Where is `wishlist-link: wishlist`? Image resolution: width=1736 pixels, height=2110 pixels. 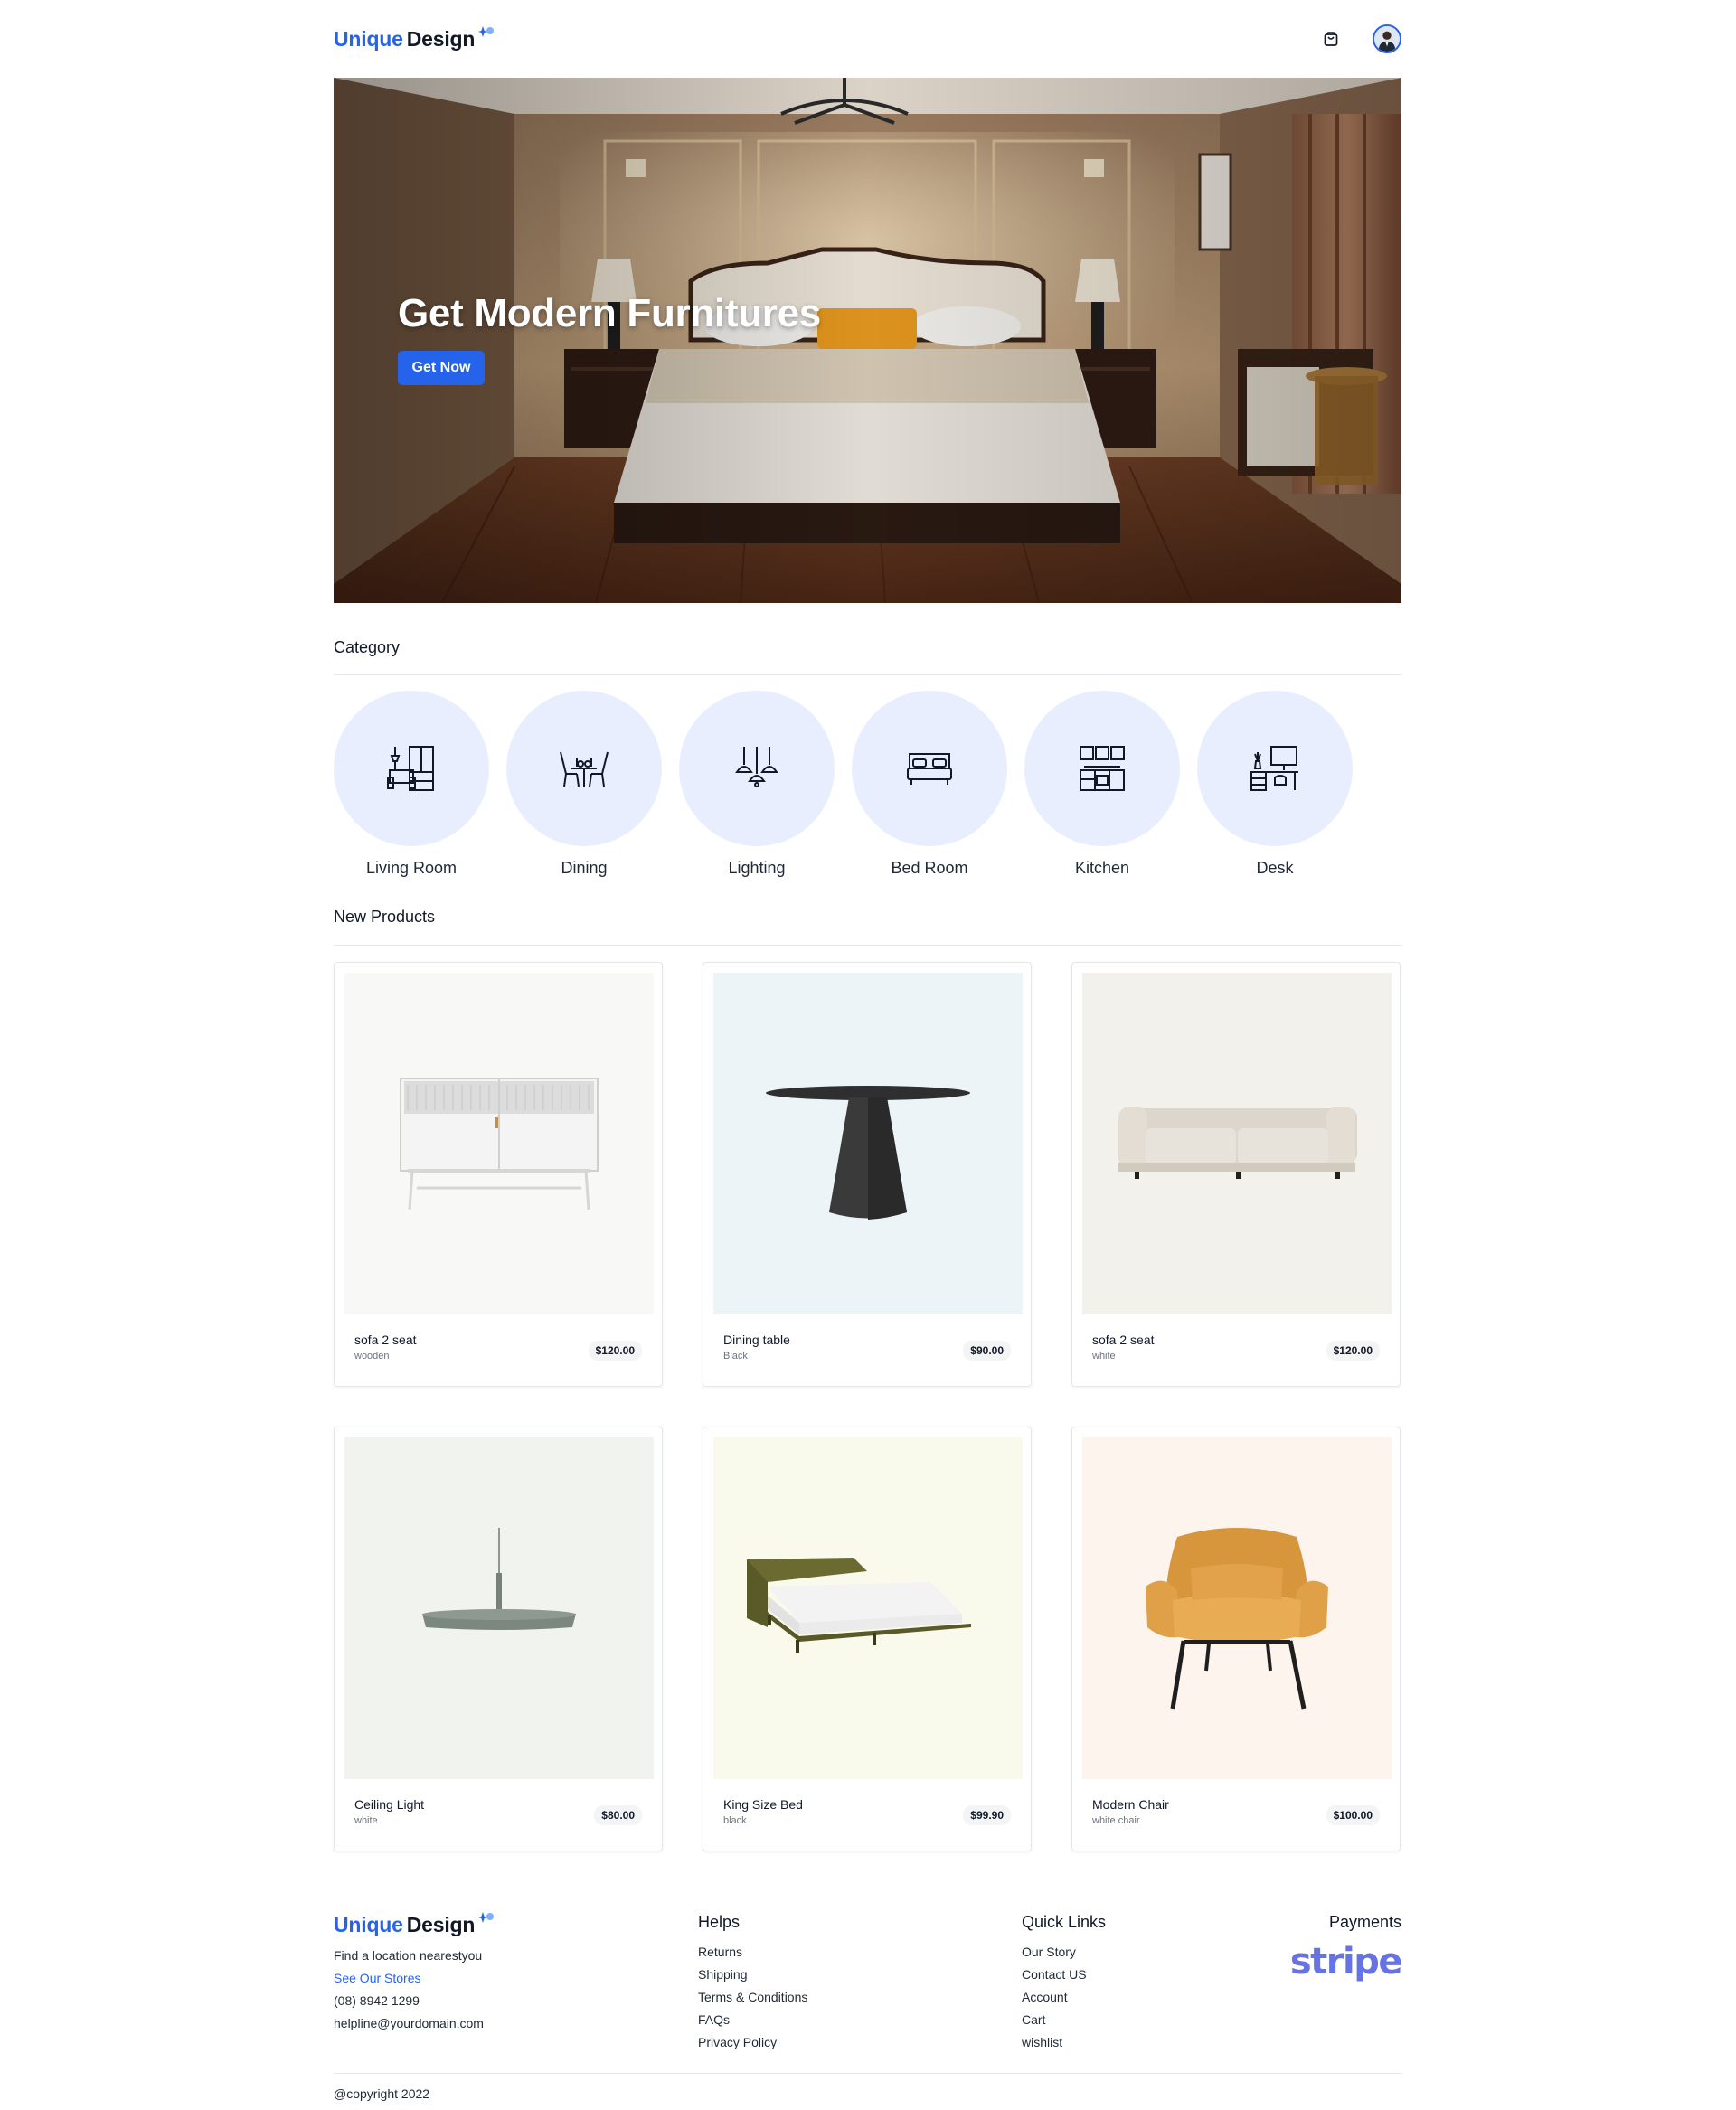 wishlist-link: wishlist is located at coordinates (1064, 2043).